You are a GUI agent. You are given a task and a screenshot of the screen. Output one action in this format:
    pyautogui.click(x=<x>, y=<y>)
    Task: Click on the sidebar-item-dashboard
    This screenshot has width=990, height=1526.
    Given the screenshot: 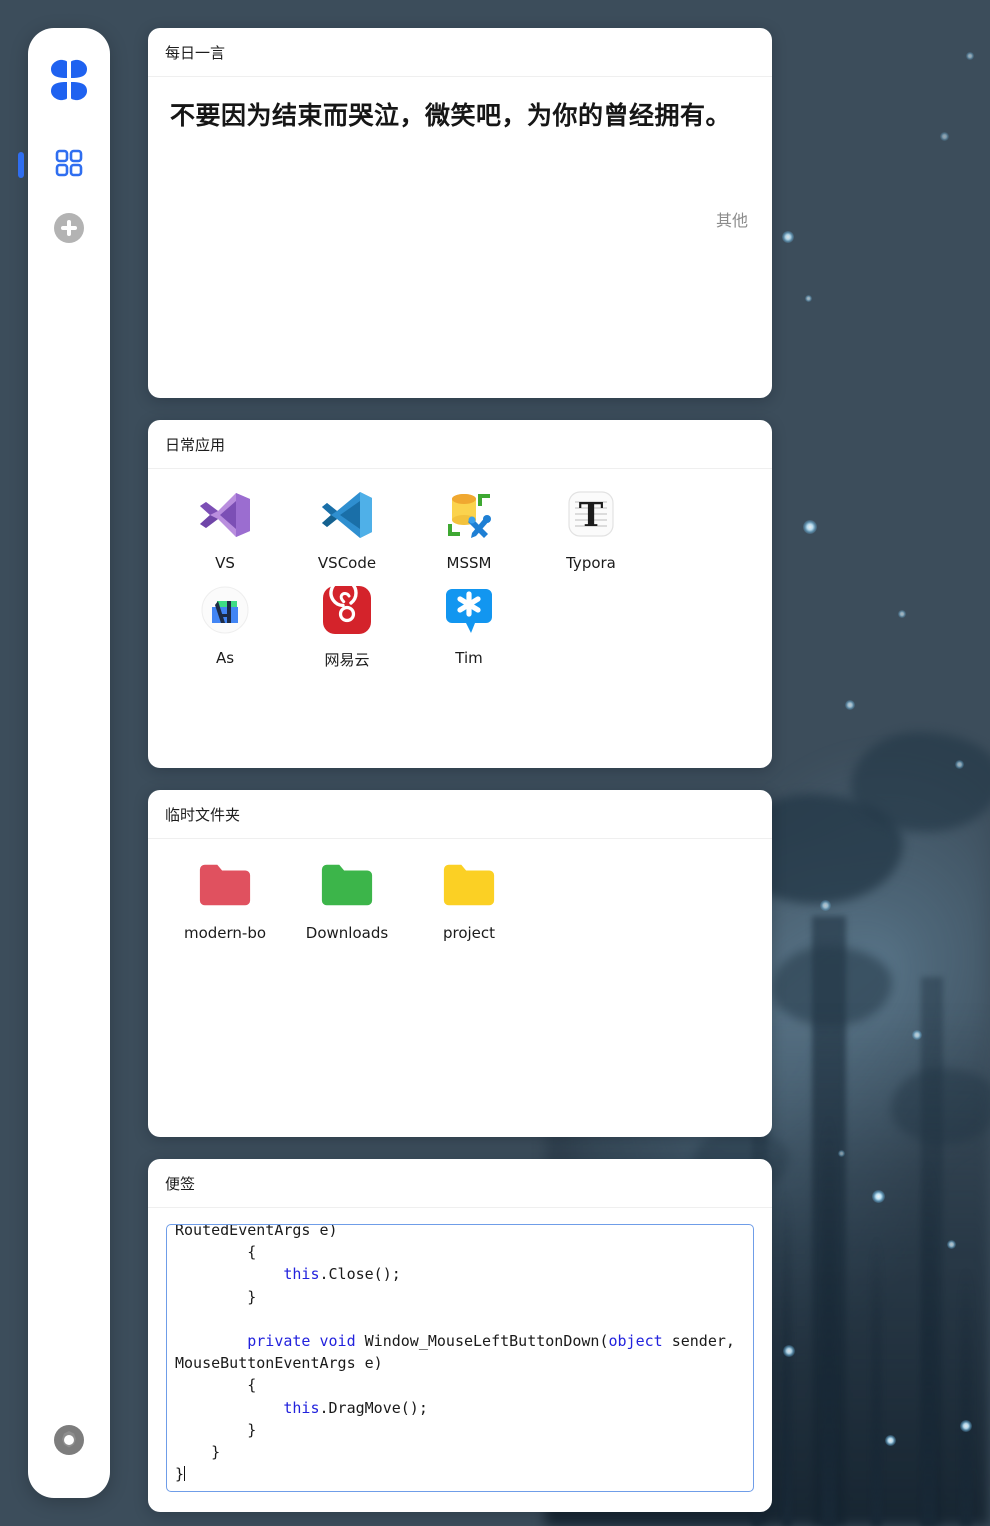 What is the action you would take?
    pyautogui.click(x=64, y=165)
    